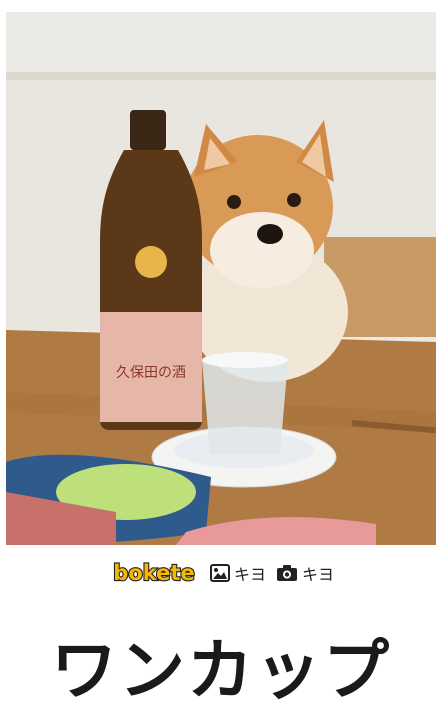 This screenshot has width=442, height=713. I want to click on image-author-name: キヨ, so click(249, 574).